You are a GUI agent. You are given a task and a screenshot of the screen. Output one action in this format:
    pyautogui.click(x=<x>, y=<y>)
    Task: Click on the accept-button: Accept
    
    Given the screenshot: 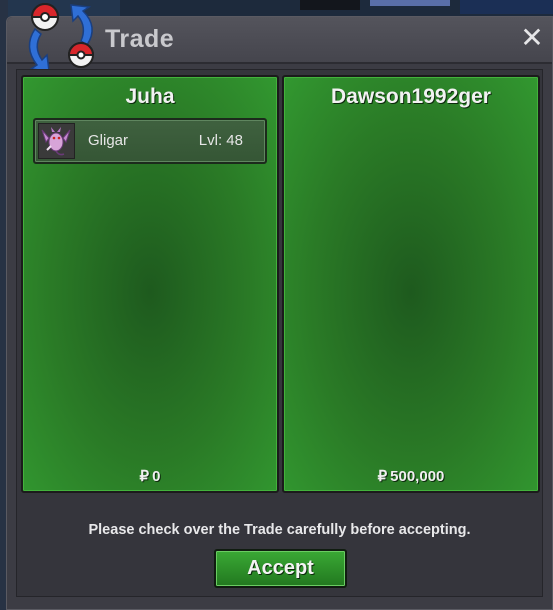 What is the action you would take?
    pyautogui.click(x=280, y=568)
    